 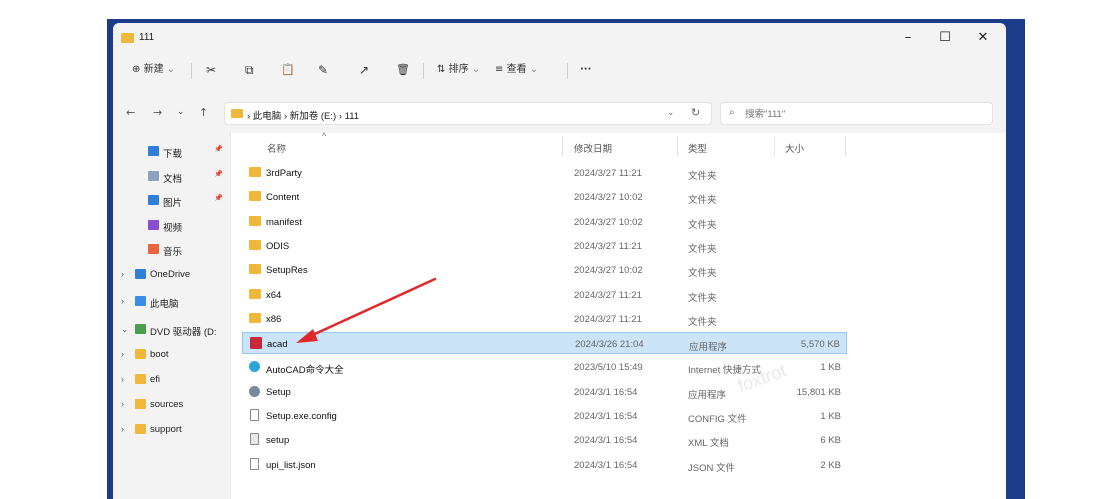 What do you see at coordinates (370, 308) in the screenshot?
I see `annotation-arrow-shaft` at bounding box center [370, 308].